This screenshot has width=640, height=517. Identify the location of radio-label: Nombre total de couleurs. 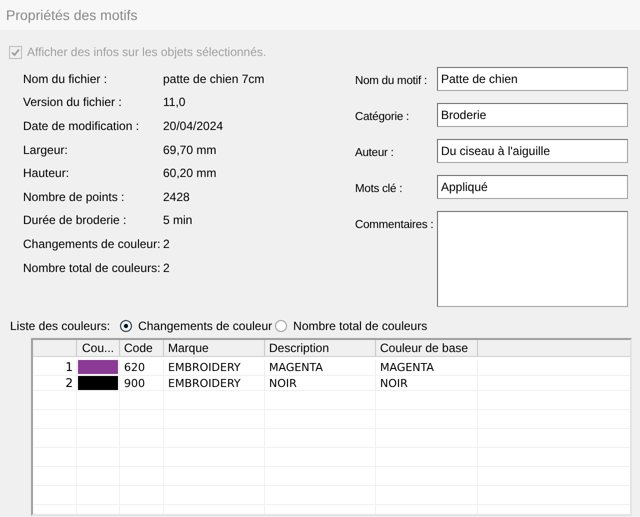
(360, 326).